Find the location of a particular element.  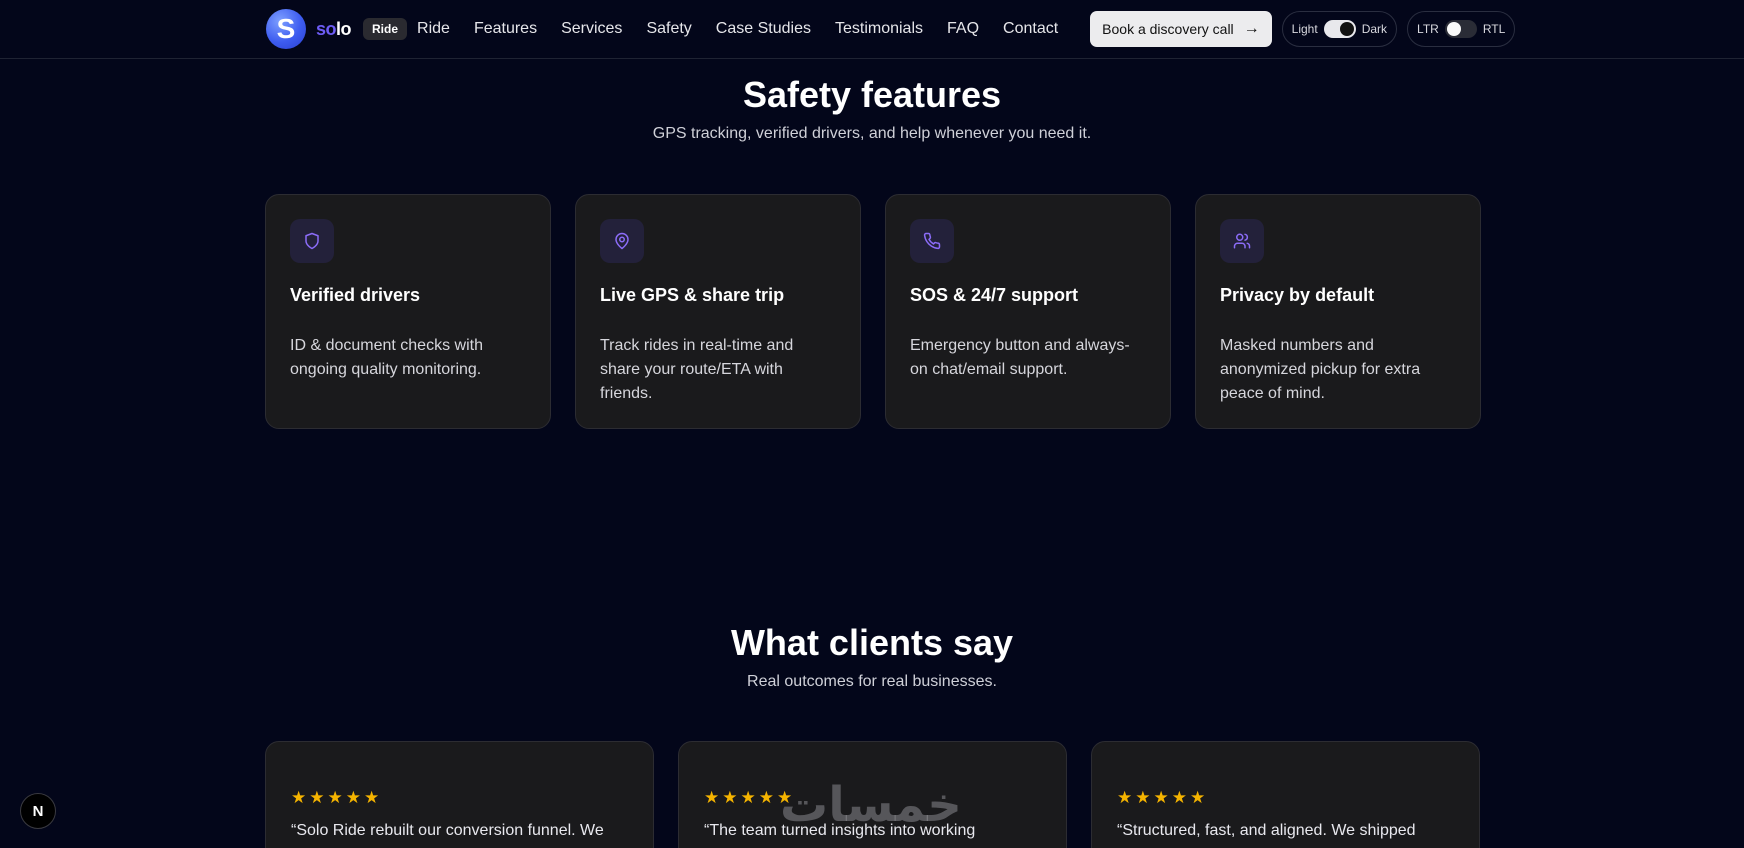

arrow-right-icon: → is located at coordinates (1251, 28).